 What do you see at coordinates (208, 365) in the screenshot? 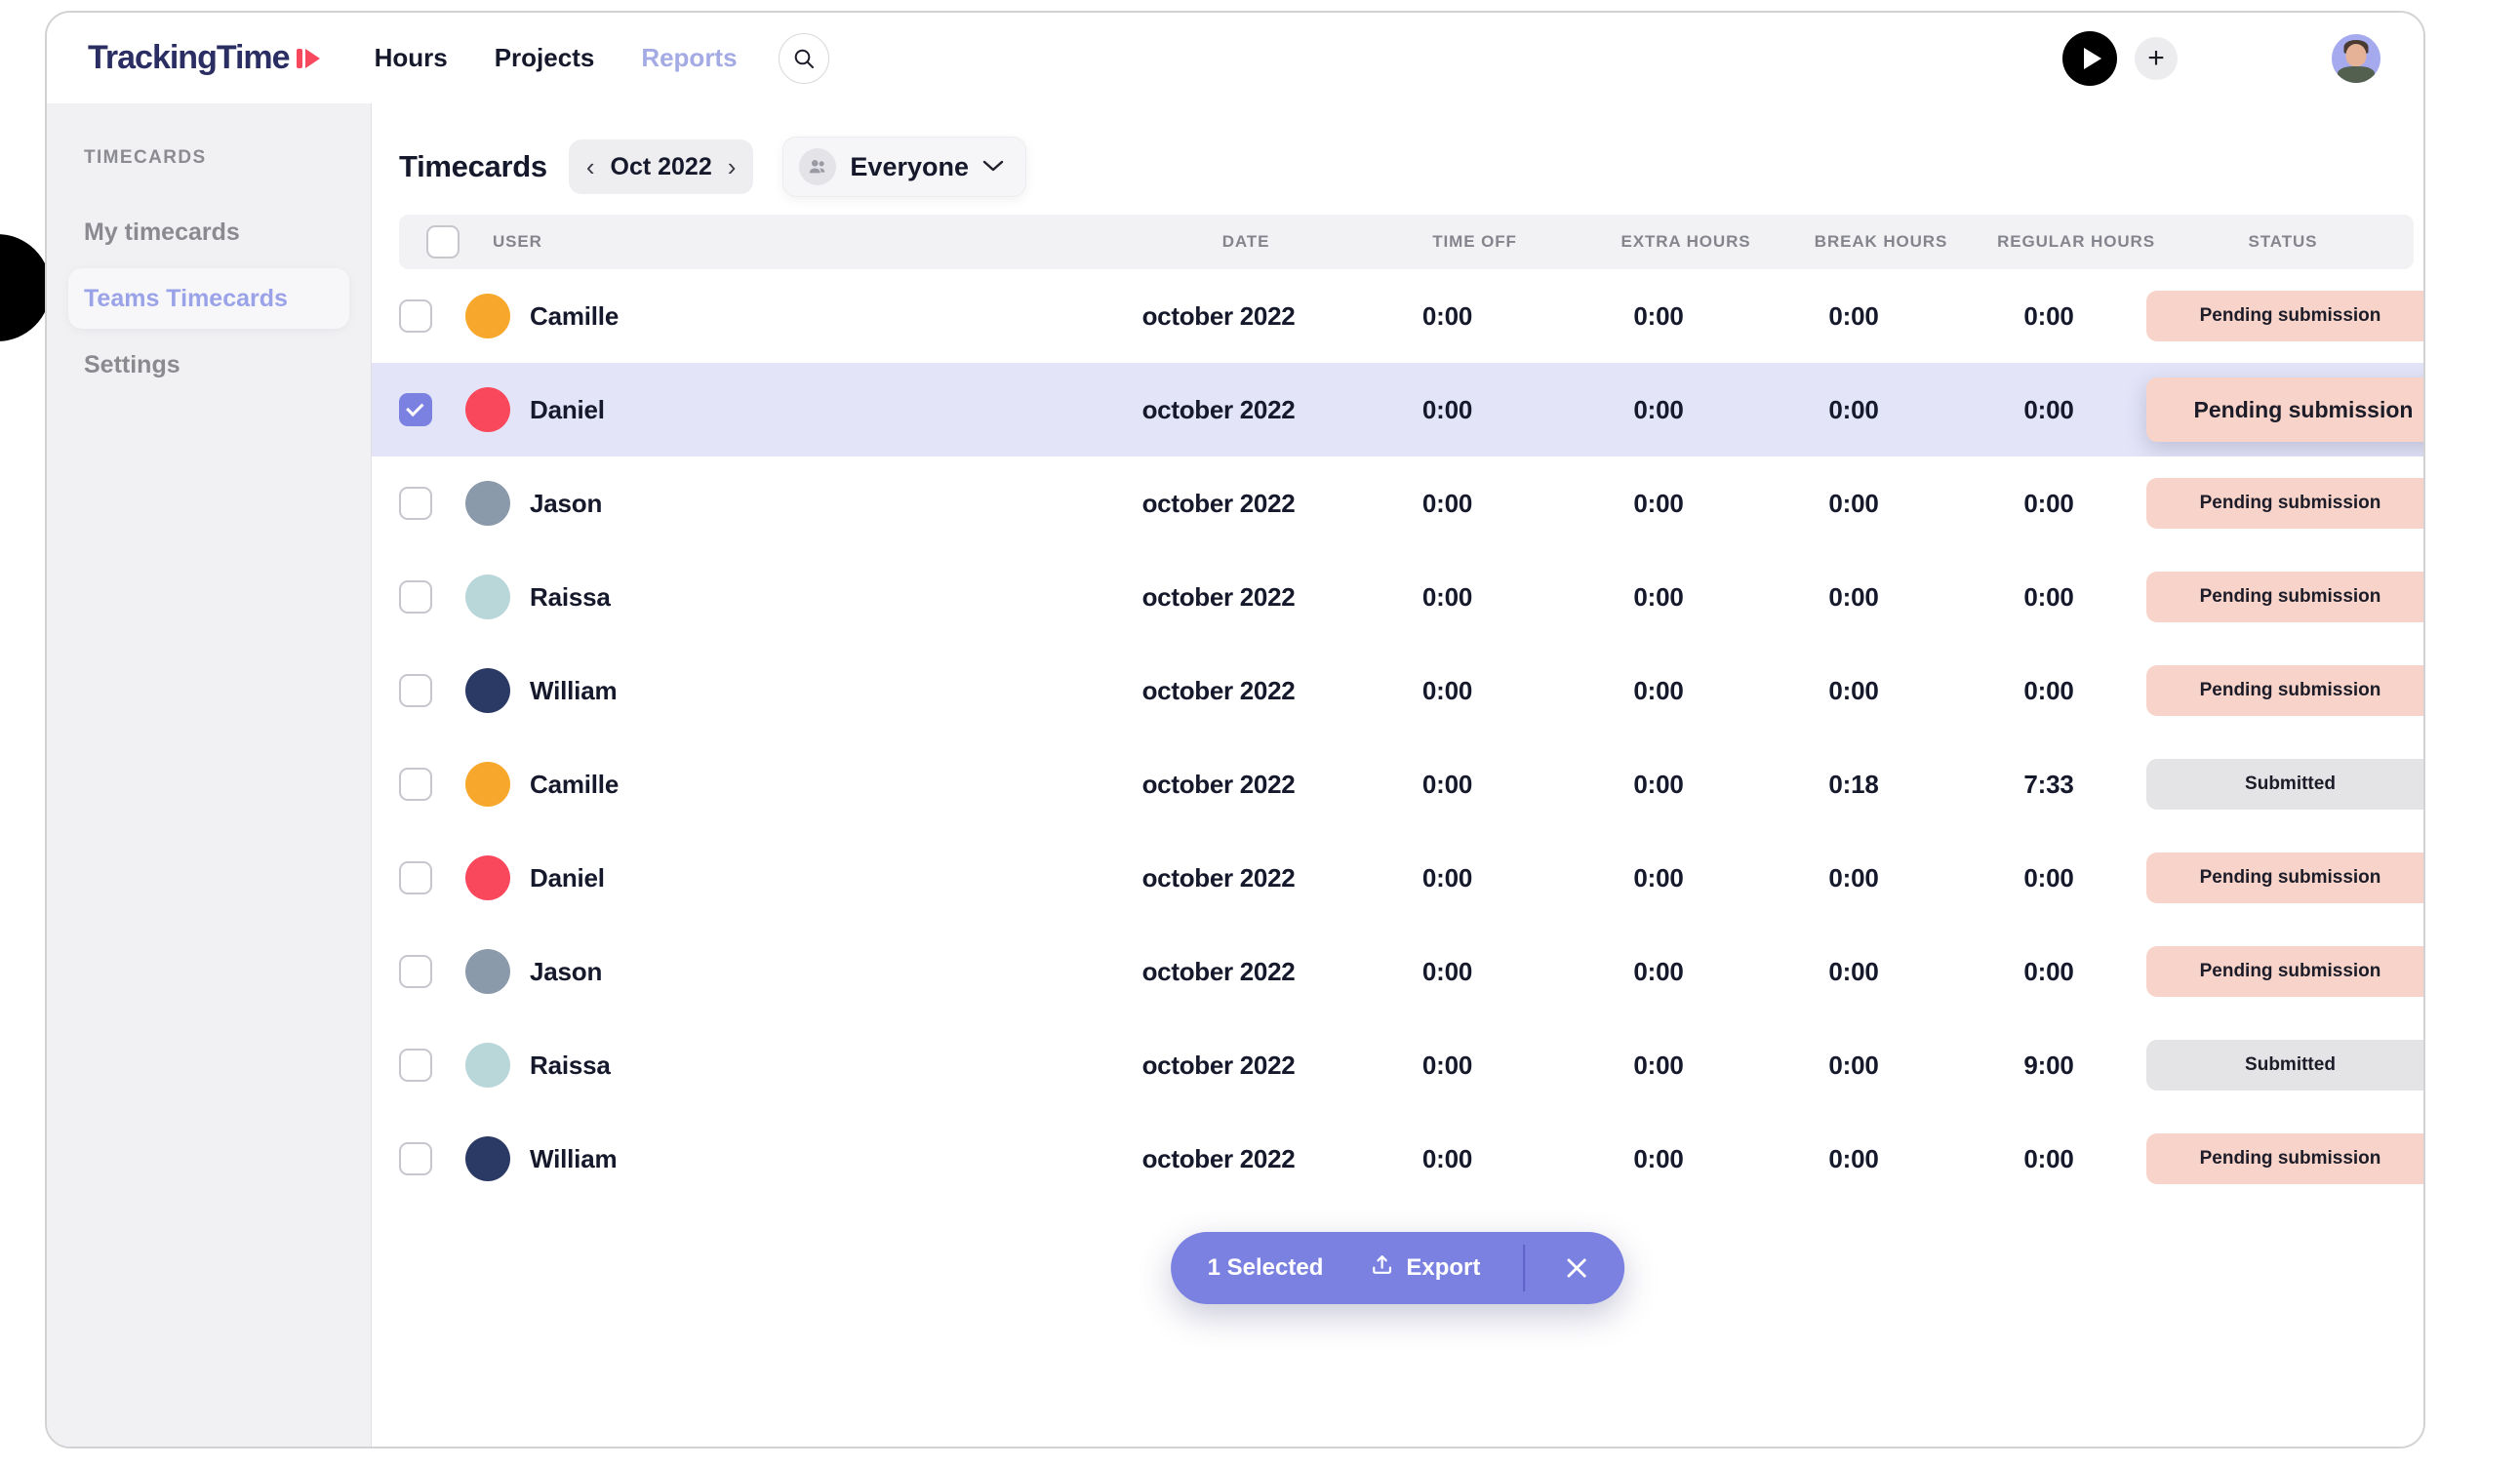
I see `sidebar-item-settings: Settings` at bounding box center [208, 365].